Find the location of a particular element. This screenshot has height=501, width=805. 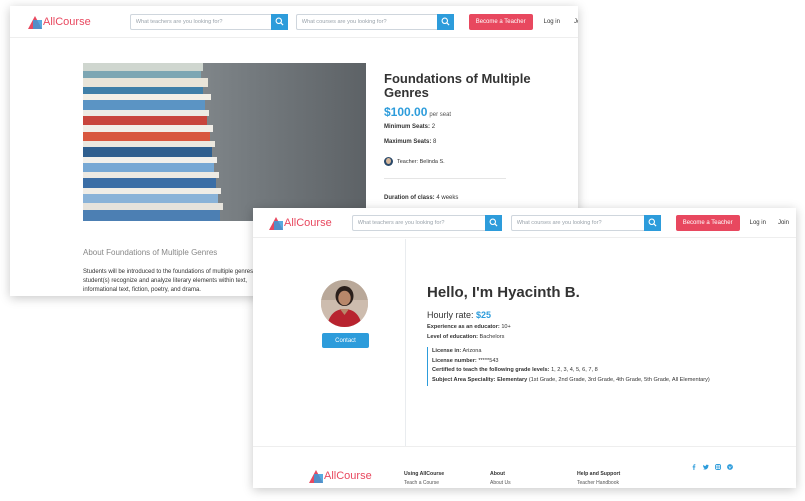

footer-heading: Using AllCourse is located at coordinates (424, 474).